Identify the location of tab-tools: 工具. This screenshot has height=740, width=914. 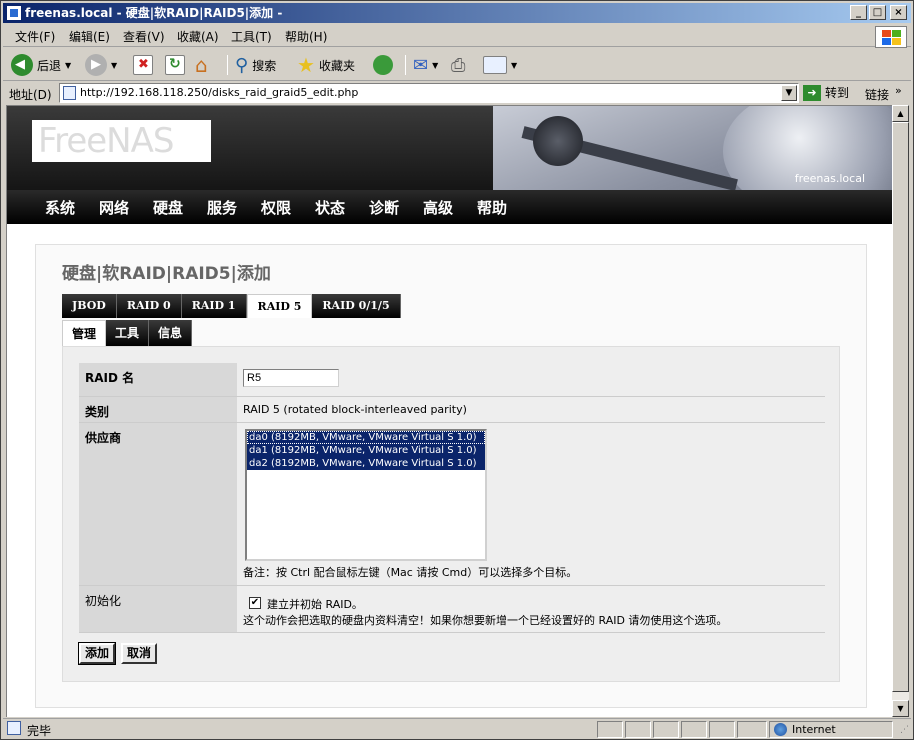
(128, 333).